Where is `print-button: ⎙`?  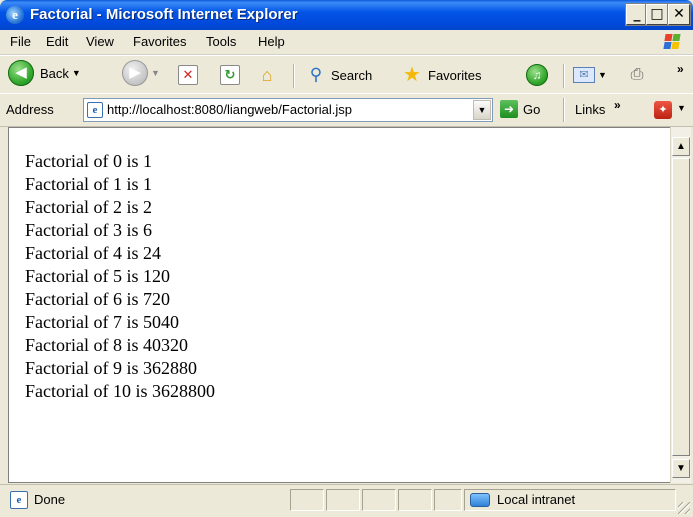 print-button: ⎙ is located at coordinates (637, 75).